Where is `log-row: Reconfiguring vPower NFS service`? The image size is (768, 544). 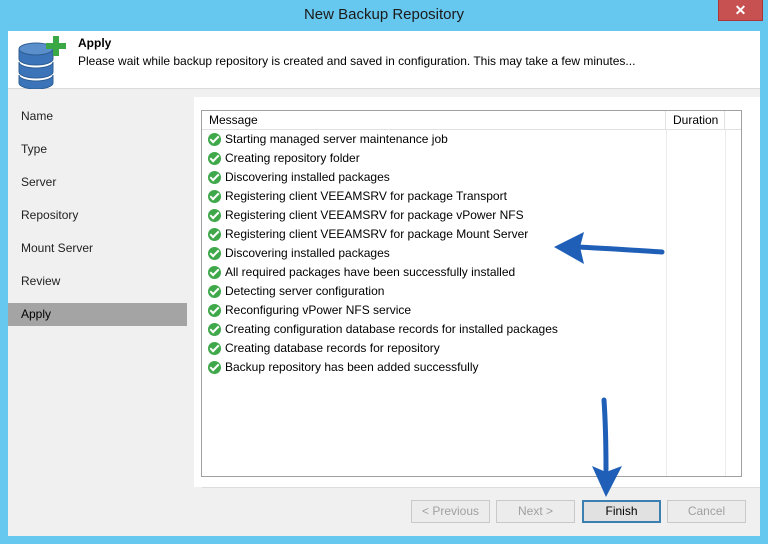
log-row: Reconfiguring vPower NFS service is located at coordinates (434, 310).